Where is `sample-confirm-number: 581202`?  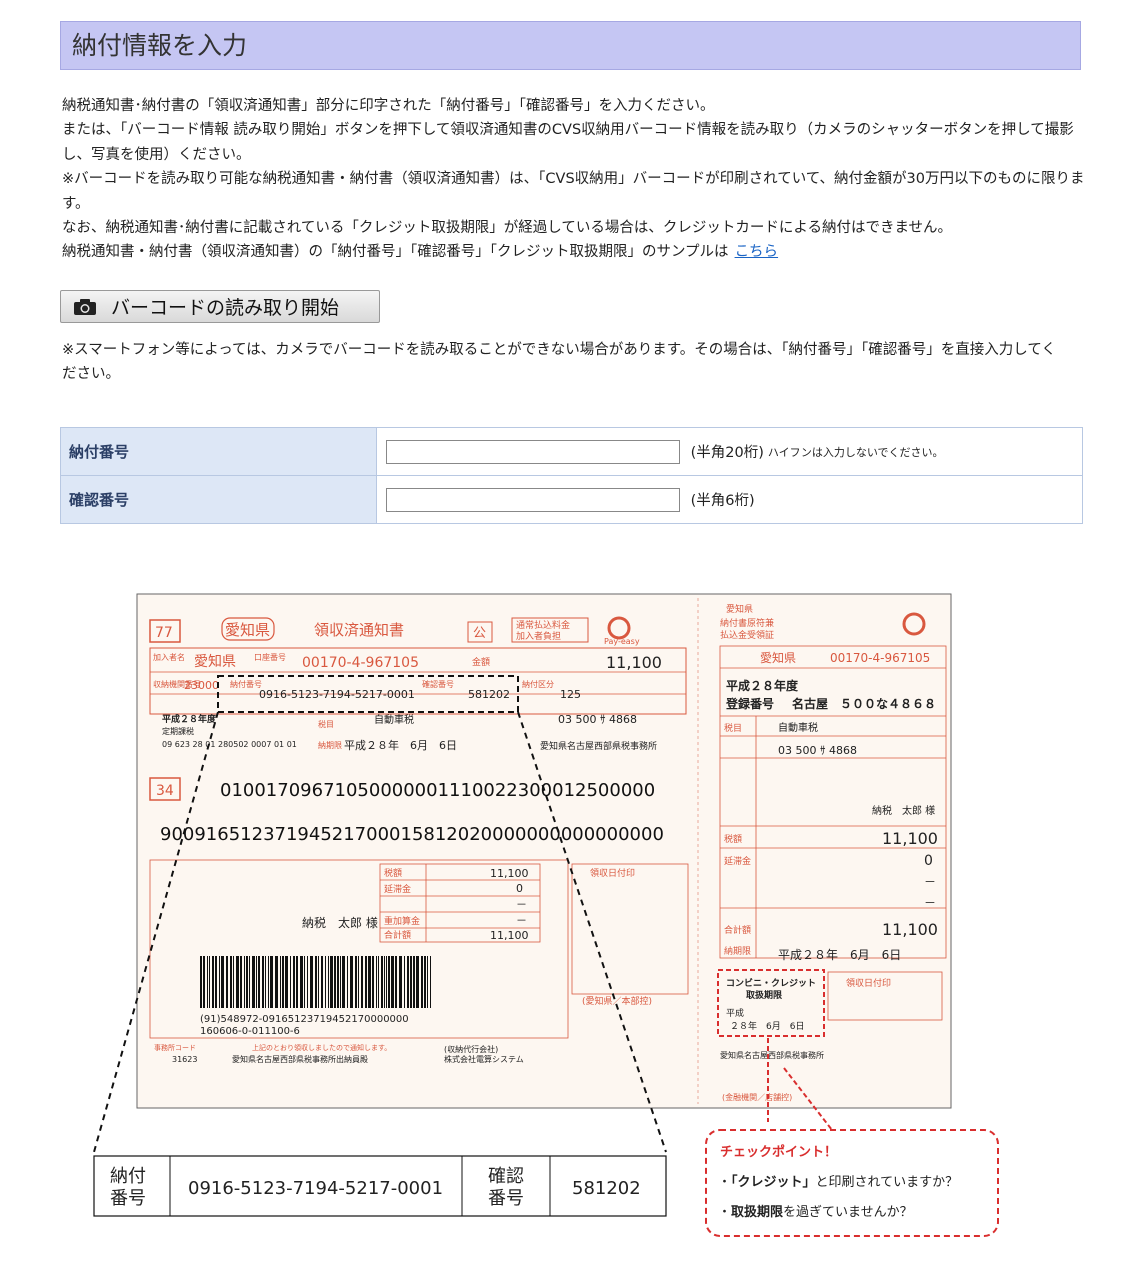 sample-confirm-number: 581202 is located at coordinates (489, 694).